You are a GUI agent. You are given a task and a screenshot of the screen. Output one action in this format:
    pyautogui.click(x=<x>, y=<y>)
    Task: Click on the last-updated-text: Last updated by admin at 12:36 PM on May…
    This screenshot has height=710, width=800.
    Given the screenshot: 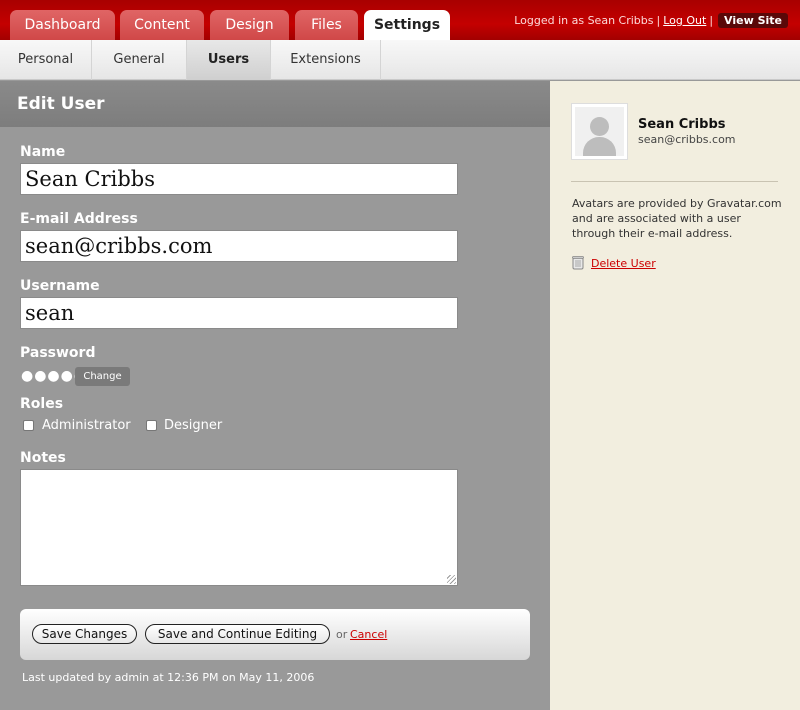 What is the action you would take?
    pyautogui.click(x=168, y=677)
    